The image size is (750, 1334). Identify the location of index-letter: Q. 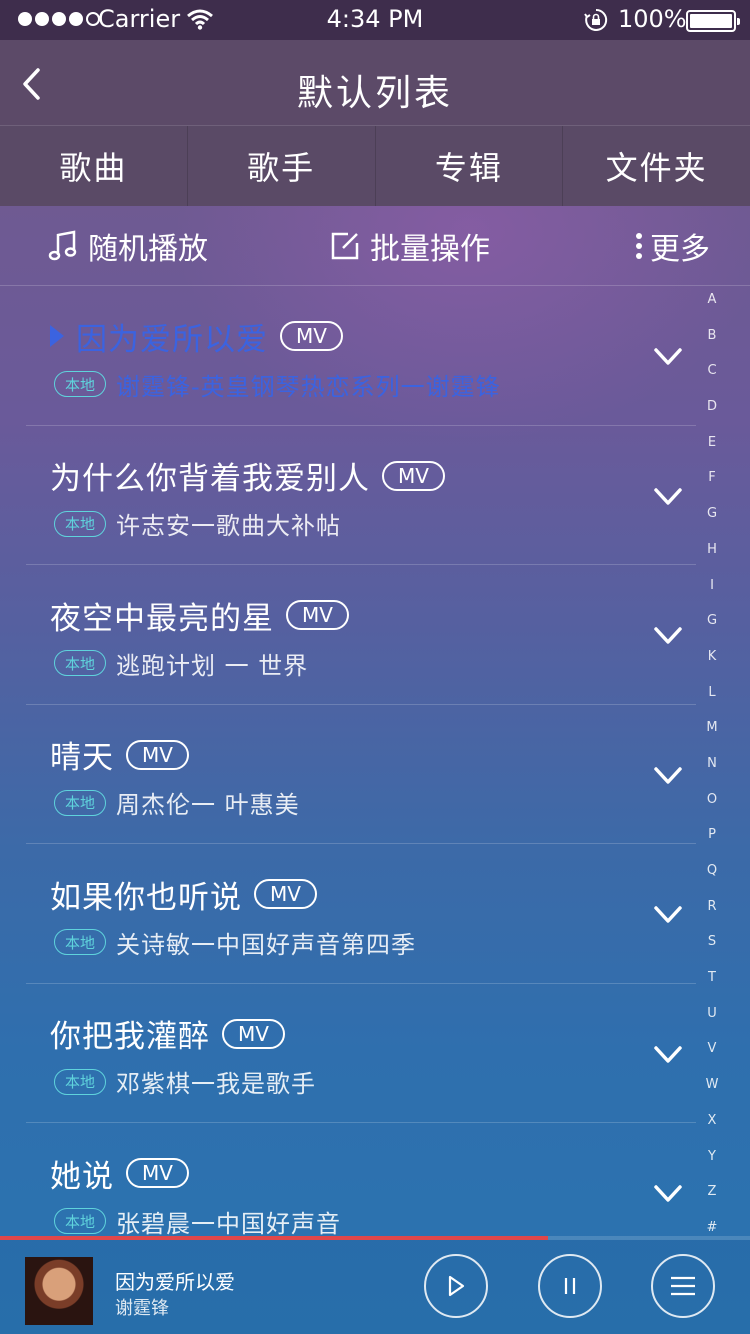
(712, 881).